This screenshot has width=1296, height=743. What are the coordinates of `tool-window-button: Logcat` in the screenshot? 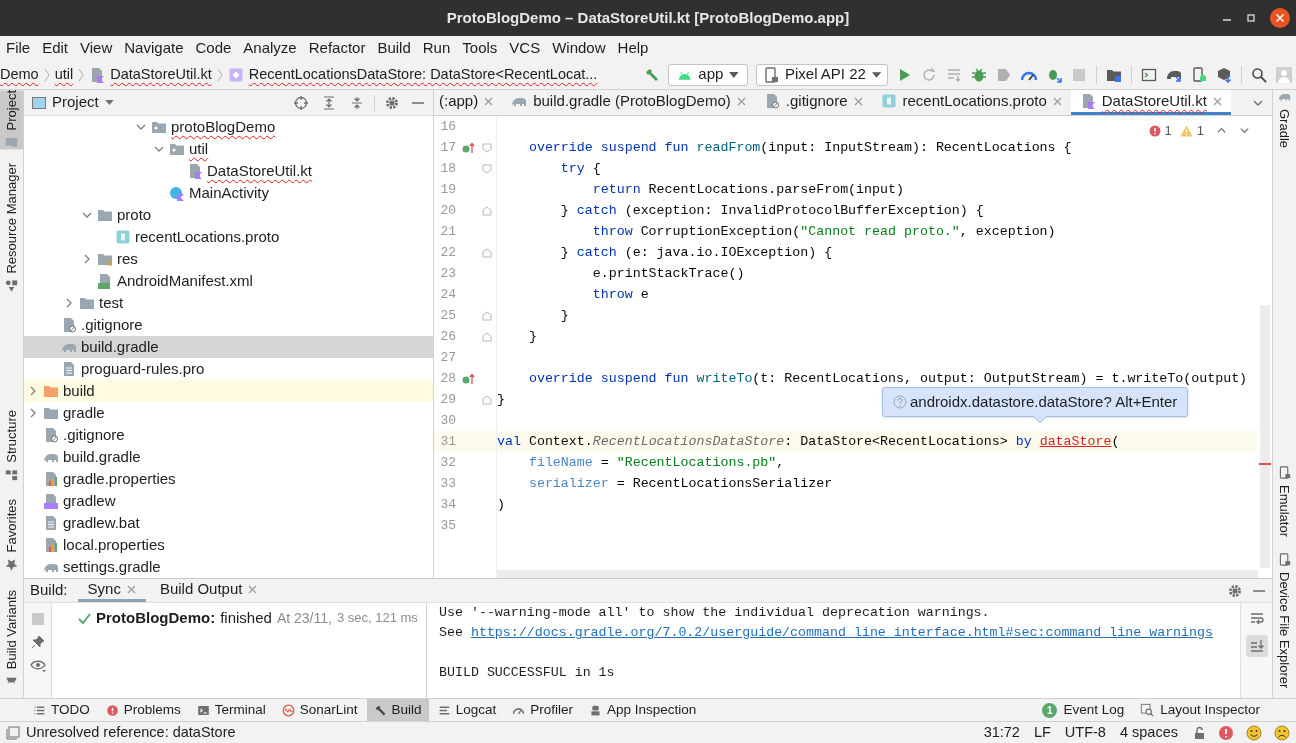 It's located at (467, 710).